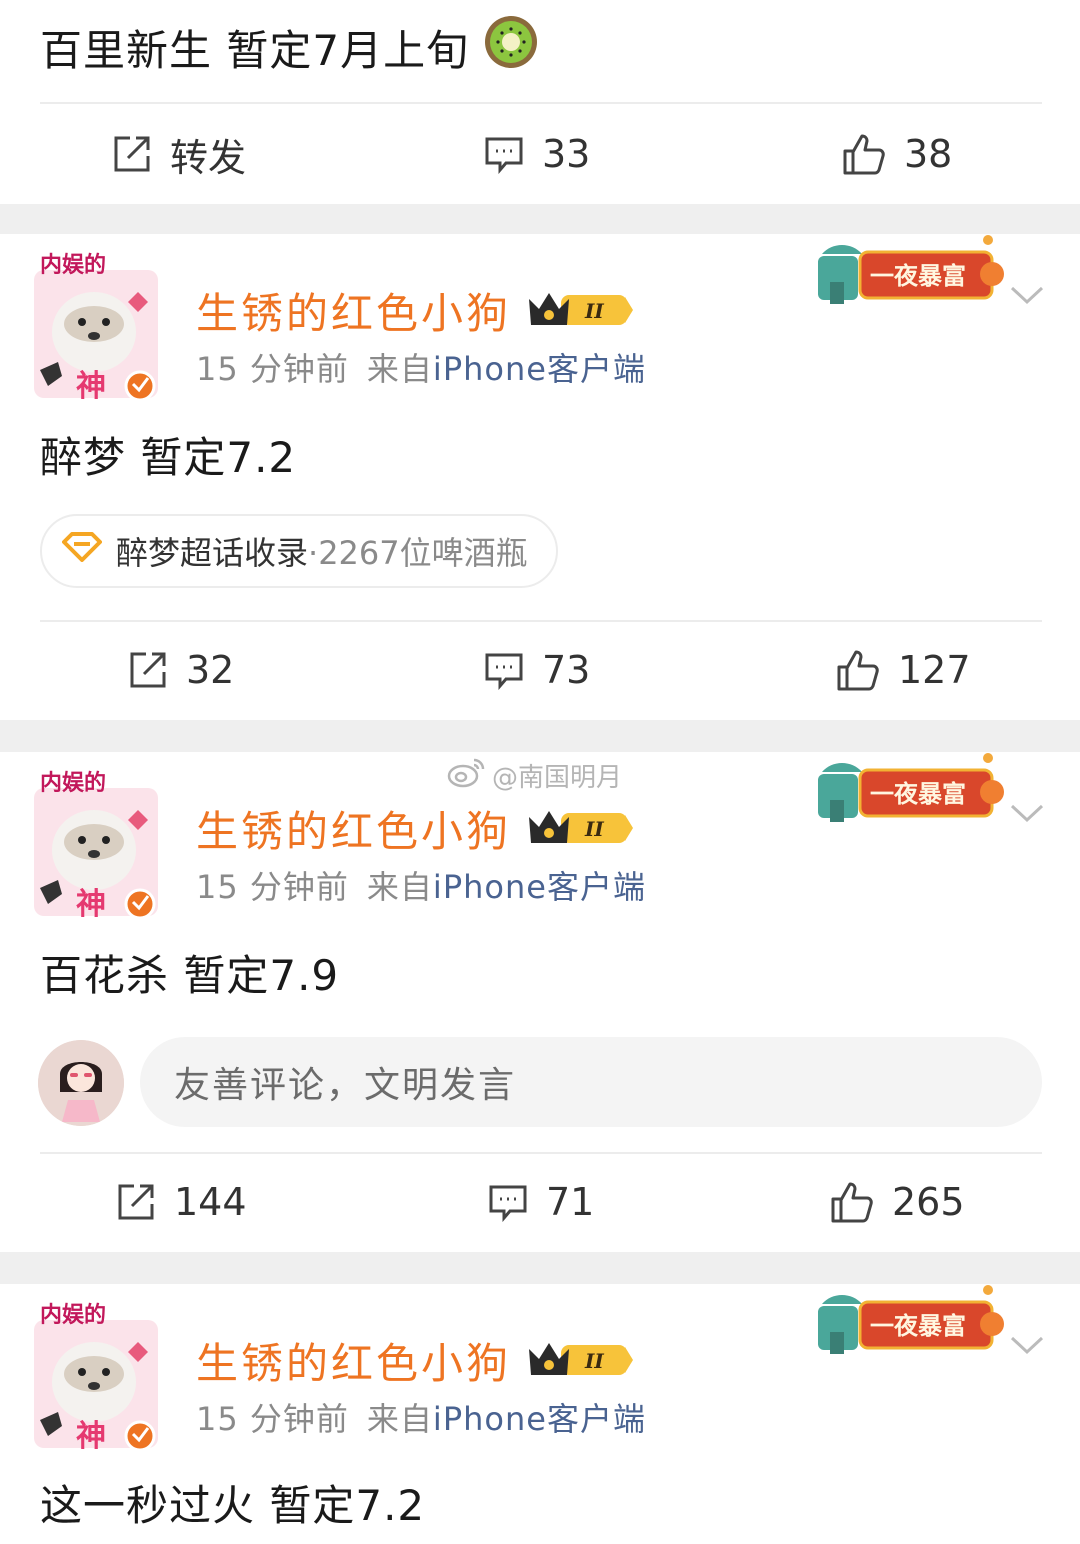  What do you see at coordinates (897, 1202) in the screenshot?
I see `like-button: 265` at bounding box center [897, 1202].